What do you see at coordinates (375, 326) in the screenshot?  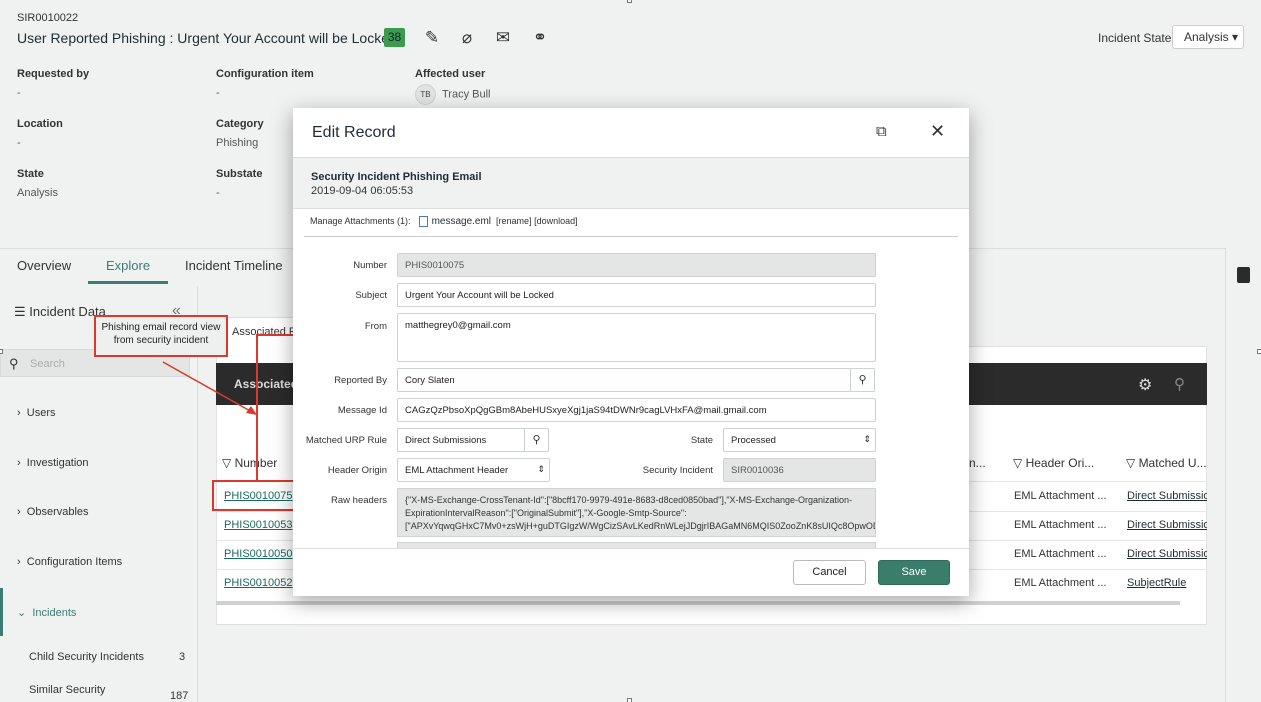 I see `from-label: From` at bounding box center [375, 326].